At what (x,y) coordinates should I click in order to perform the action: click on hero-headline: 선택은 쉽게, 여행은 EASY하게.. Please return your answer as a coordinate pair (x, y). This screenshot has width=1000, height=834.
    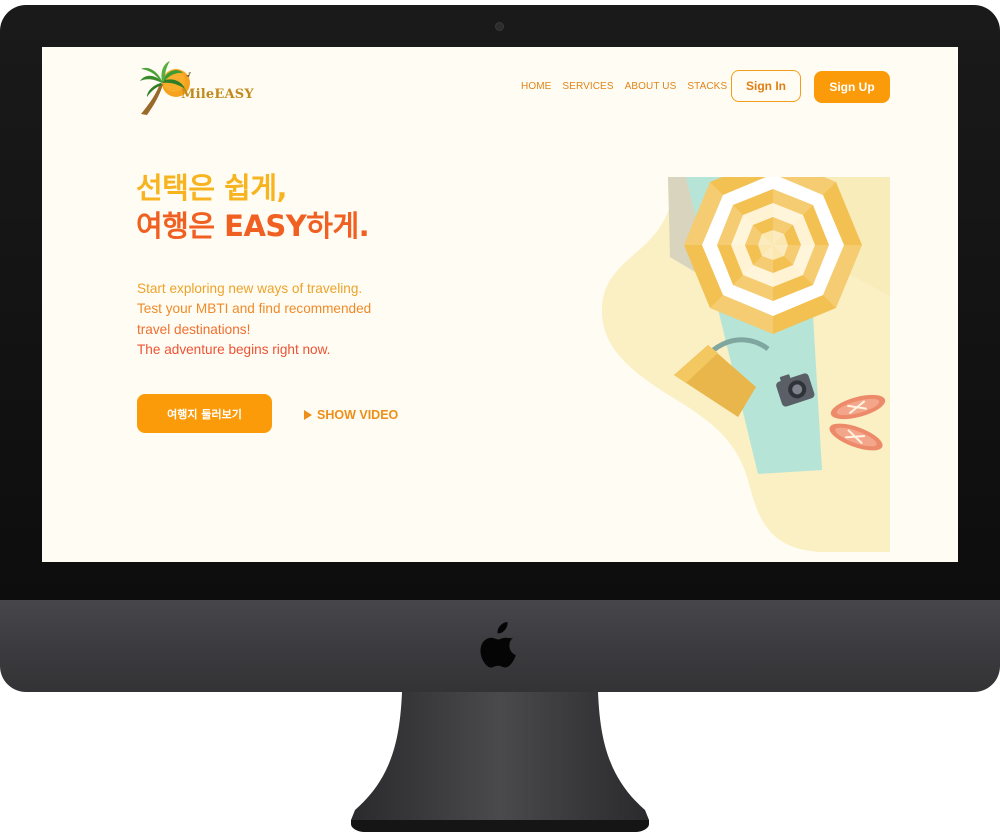
    Looking at the image, I should click on (253, 207).